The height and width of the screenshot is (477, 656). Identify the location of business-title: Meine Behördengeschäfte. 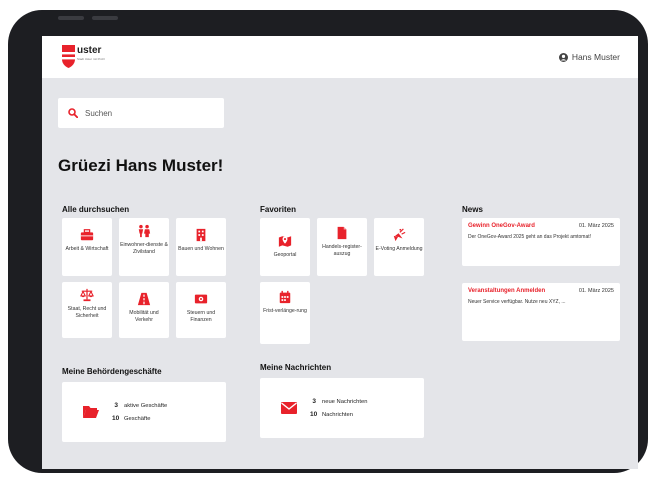
(112, 371).